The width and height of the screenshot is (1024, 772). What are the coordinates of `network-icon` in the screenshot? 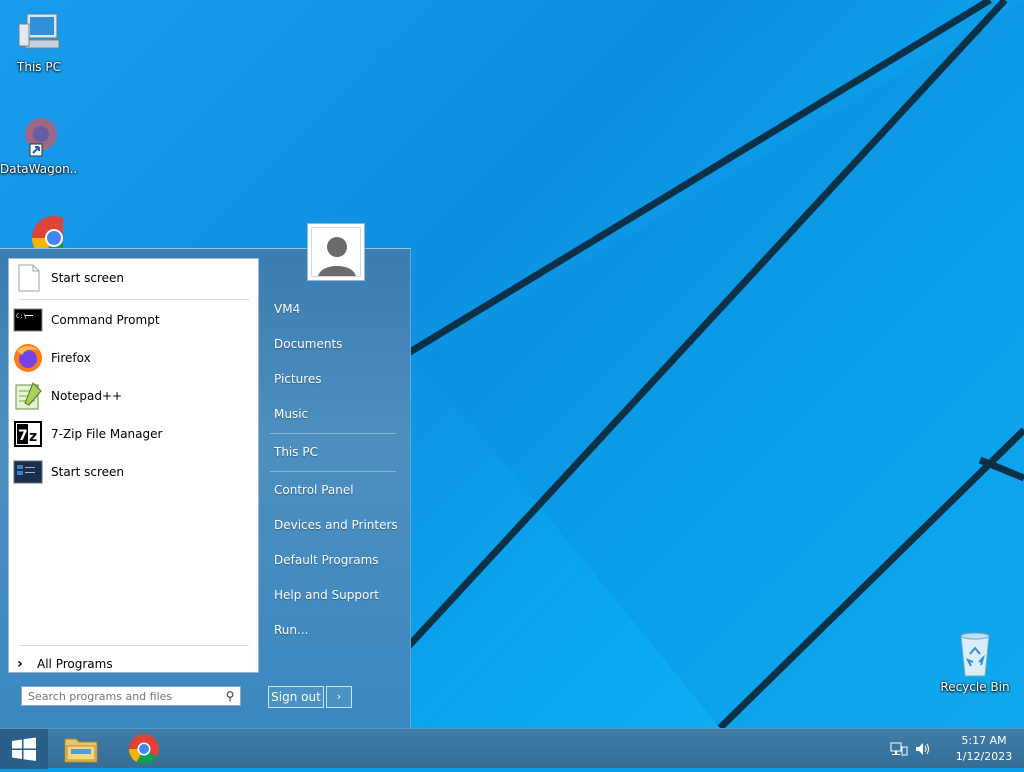 It's located at (899, 749).